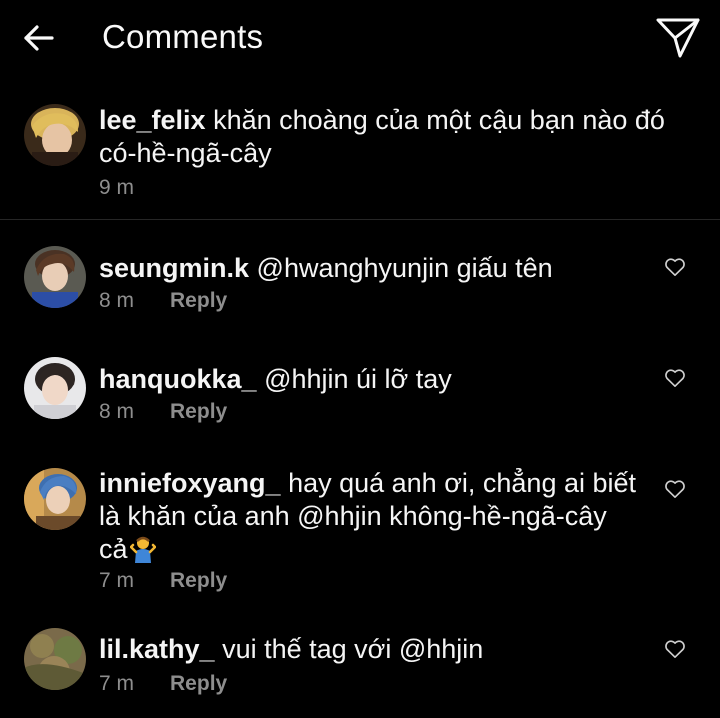 The width and height of the screenshot is (720, 718). I want to click on comment-username: hanquokka_, so click(178, 379).